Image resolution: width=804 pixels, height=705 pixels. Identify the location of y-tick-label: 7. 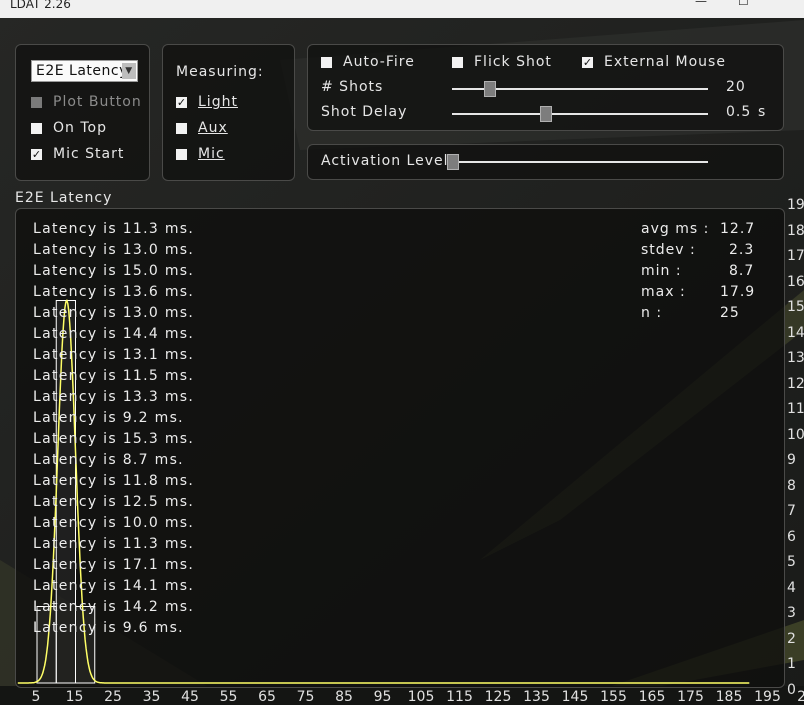
(791, 511).